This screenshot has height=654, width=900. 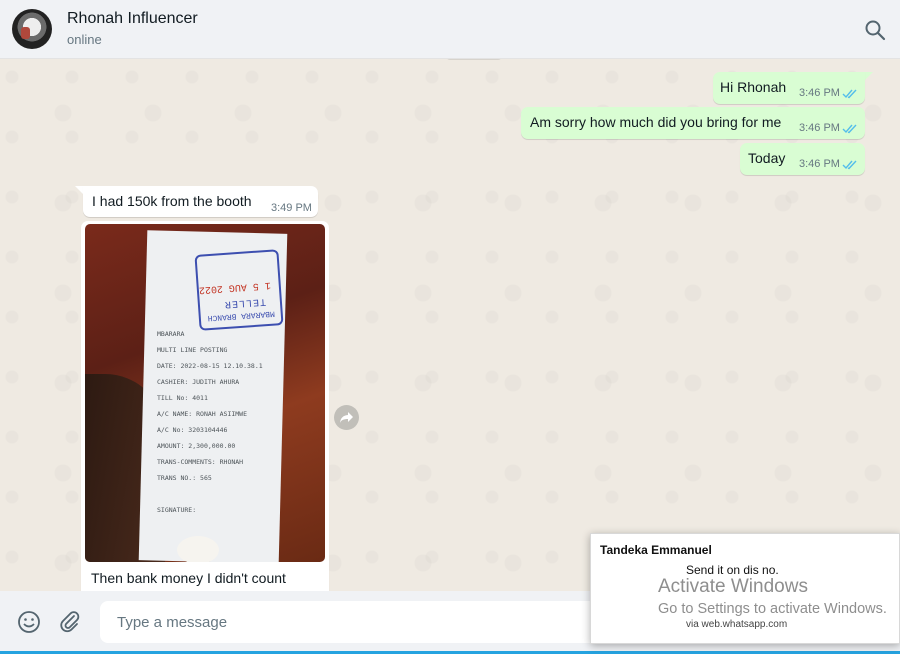 I want to click on forward-button, so click(x=346, y=417).